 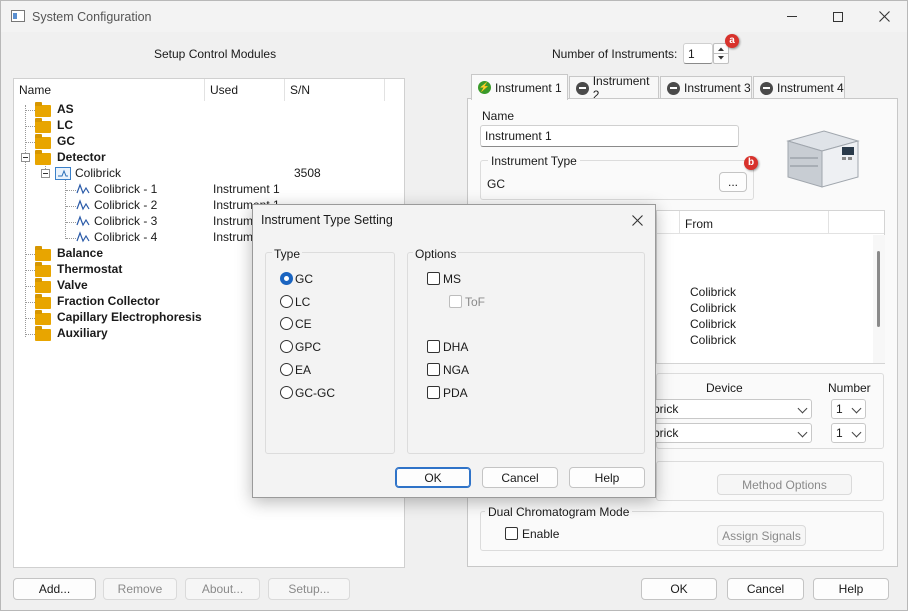 What do you see at coordinates (848, 409) in the screenshot?
I see `number-select-1: 1` at bounding box center [848, 409].